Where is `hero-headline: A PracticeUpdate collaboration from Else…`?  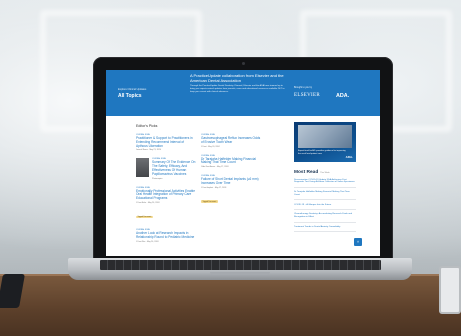 hero-headline: A PracticeUpdate collaboration from Else… is located at coordinates (237, 78).